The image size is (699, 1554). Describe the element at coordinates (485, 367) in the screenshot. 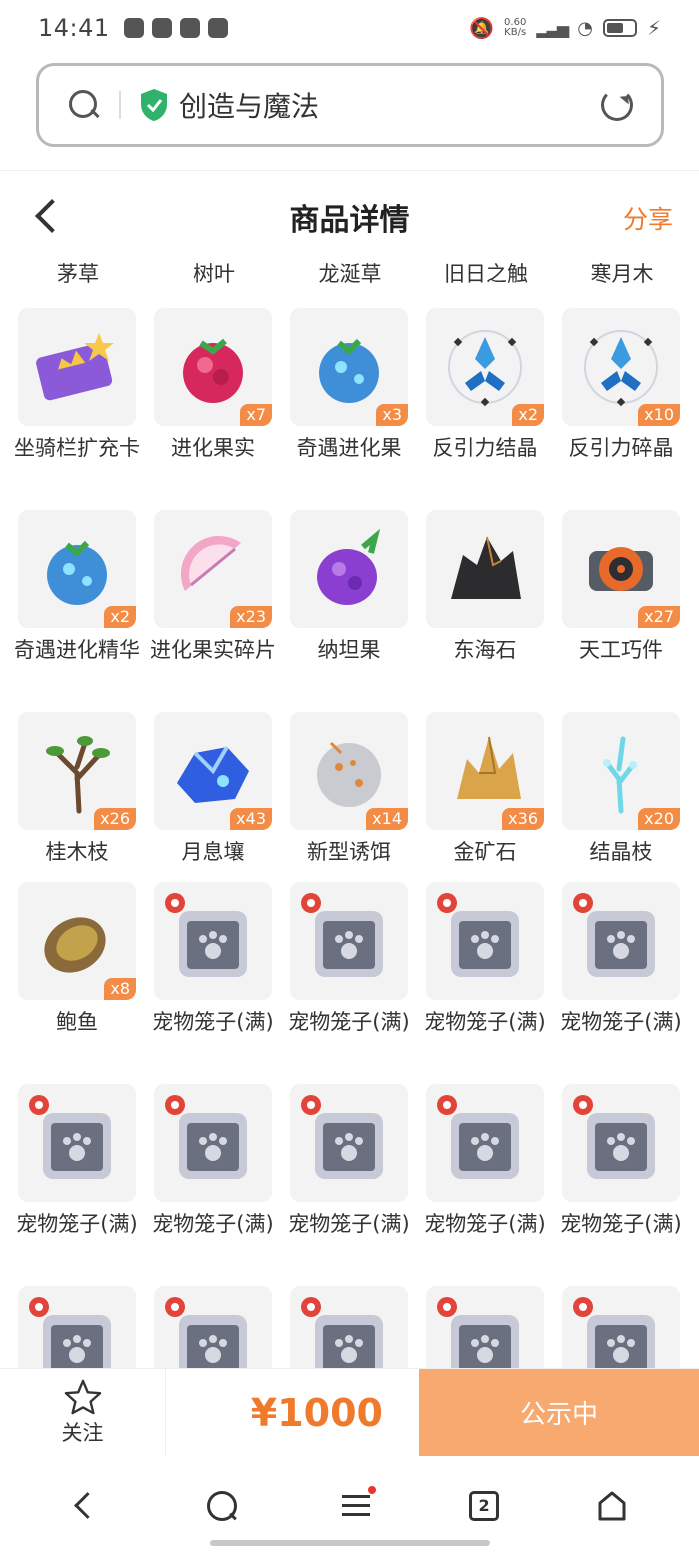

I see `crystal-icon: x2` at that location.